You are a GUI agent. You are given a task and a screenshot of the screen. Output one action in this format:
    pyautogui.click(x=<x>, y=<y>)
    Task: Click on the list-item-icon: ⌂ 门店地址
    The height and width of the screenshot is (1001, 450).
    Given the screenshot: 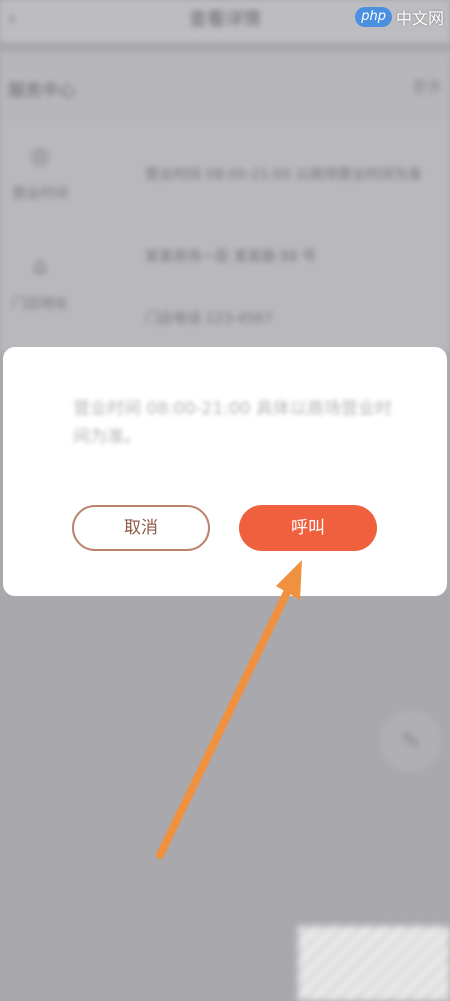 What is the action you would take?
    pyautogui.click(x=40, y=283)
    